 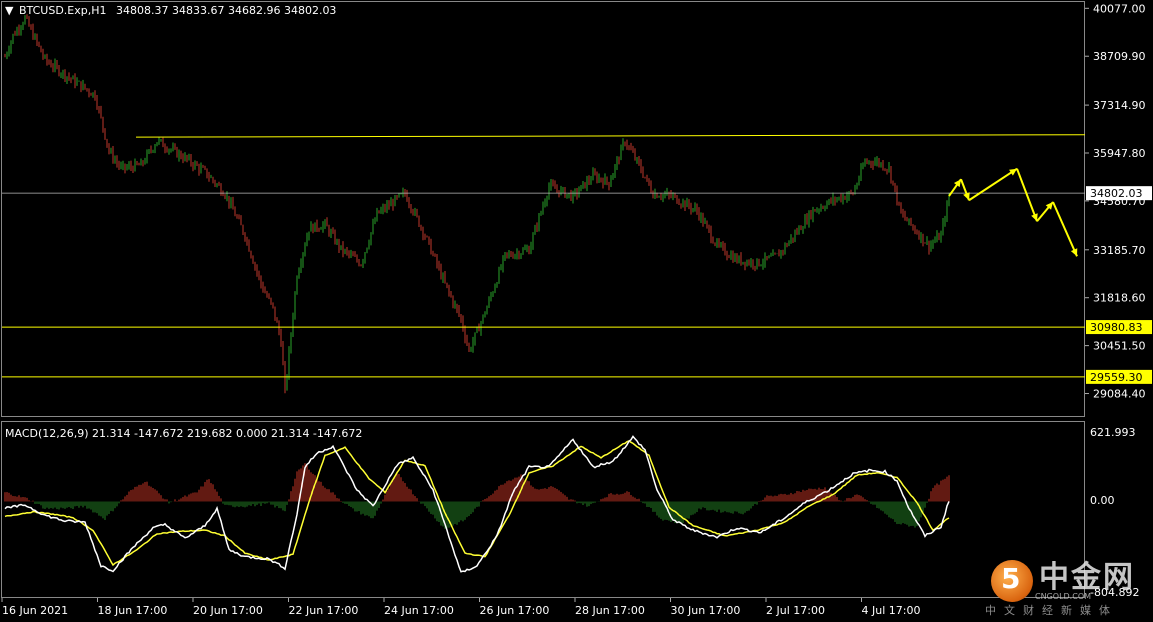 What do you see at coordinates (9, 10) in the screenshot?
I see `collapse-arrow-icon: ▼` at bounding box center [9, 10].